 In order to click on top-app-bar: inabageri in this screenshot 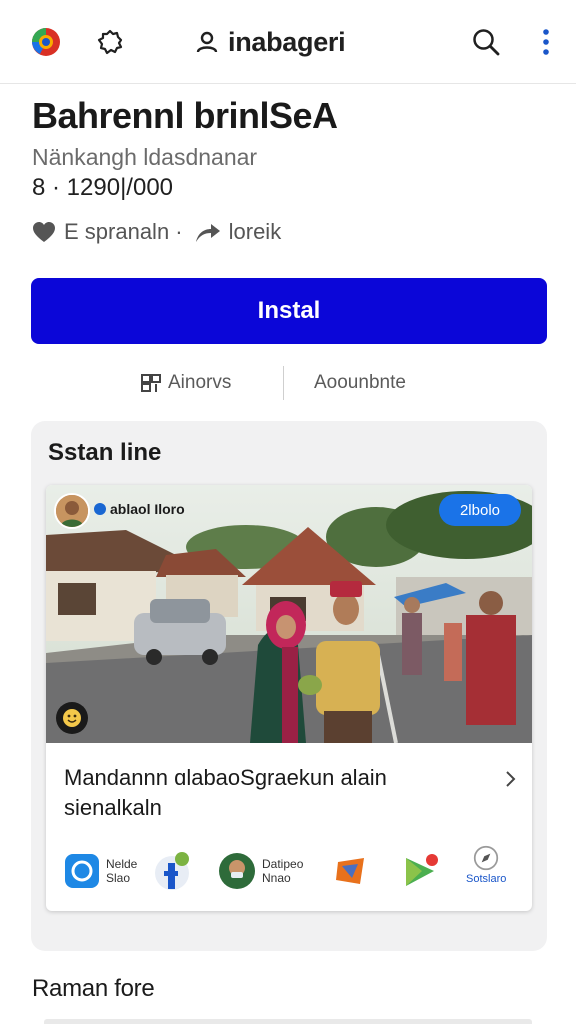, I will do `click(288, 42)`.